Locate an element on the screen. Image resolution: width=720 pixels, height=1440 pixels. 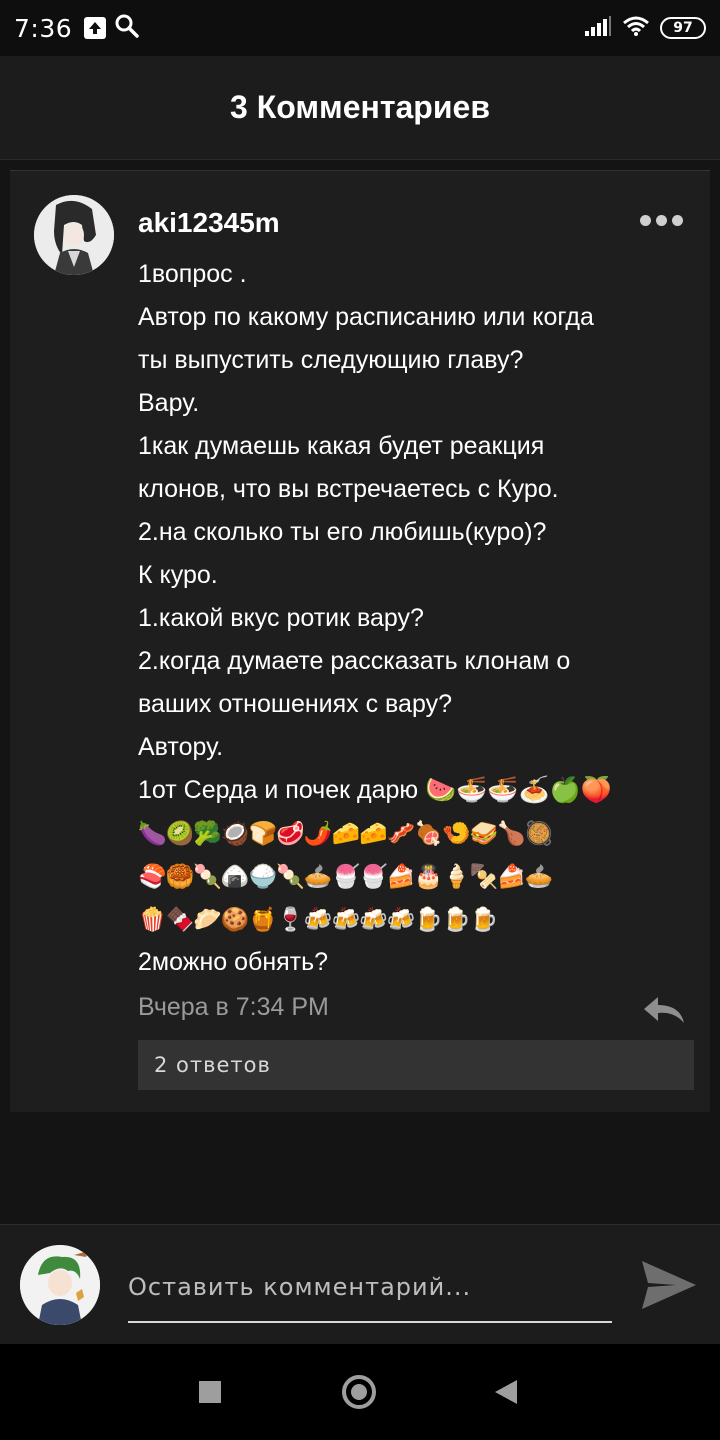
upload-icon is located at coordinates (95, 28).